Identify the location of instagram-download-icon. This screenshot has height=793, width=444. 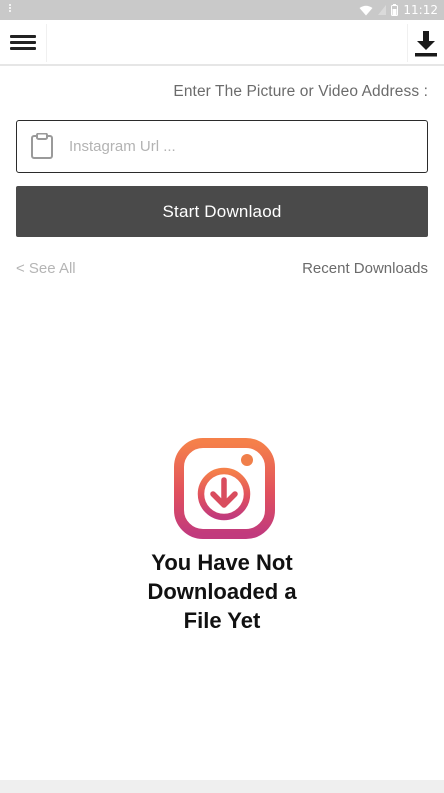
(224, 488).